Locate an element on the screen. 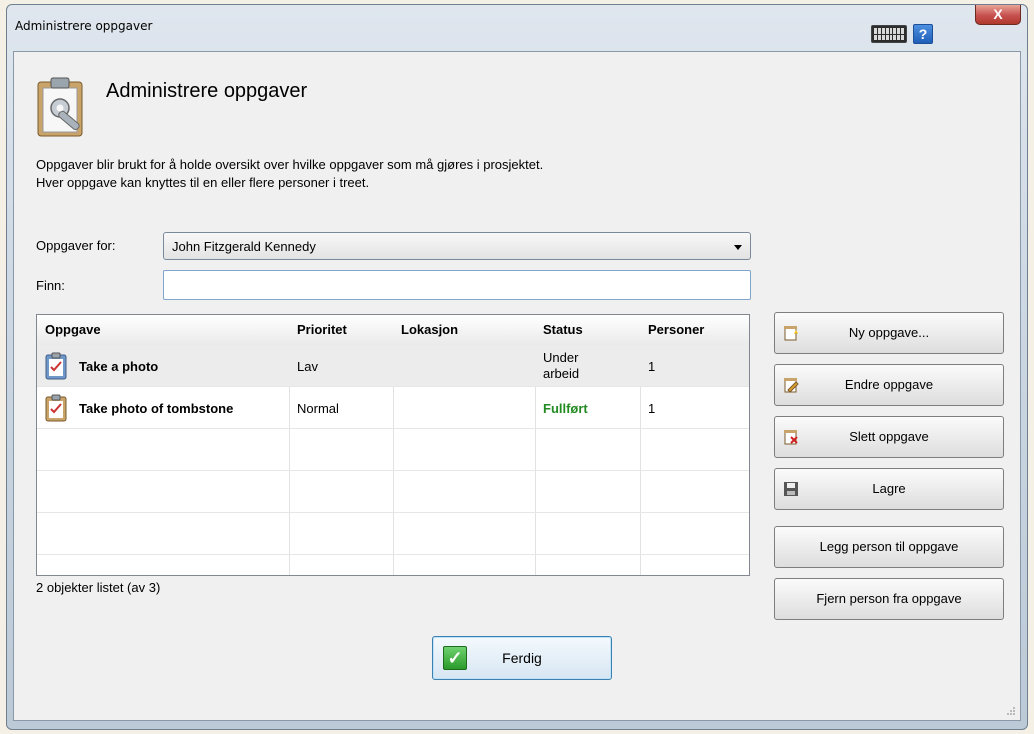 This screenshot has width=1034, height=734. delete-task-button: Slett oppgave is located at coordinates (889, 437).